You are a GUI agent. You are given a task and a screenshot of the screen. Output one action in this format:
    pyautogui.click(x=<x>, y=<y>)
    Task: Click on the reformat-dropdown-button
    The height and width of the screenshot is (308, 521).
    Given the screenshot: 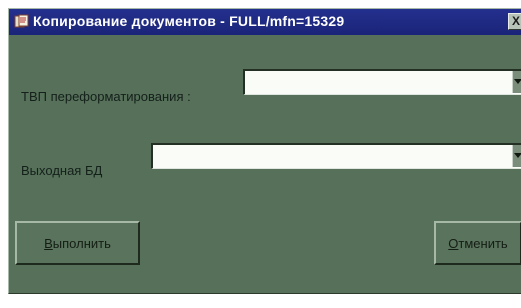 What is the action you would take?
    pyautogui.click(x=516, y=82)
    